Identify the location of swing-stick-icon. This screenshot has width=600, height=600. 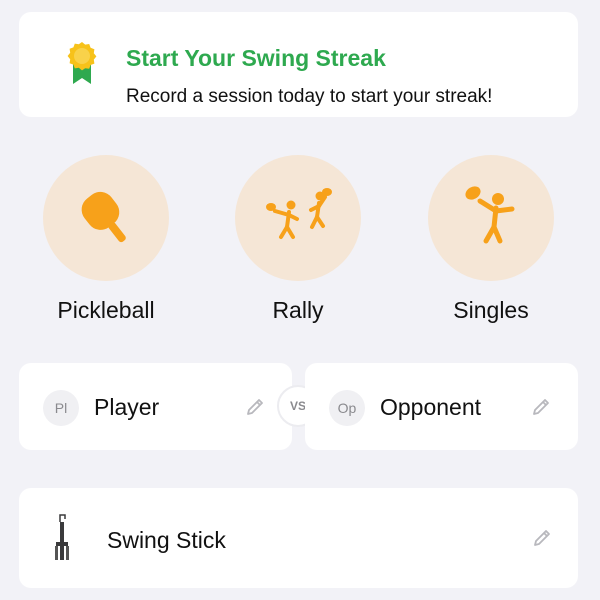
(62, 537).